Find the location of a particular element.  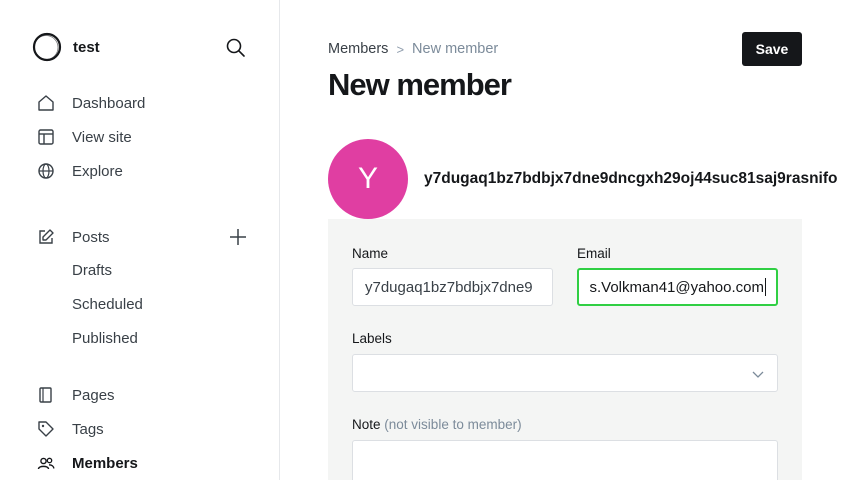

nav-view-site: View site is located at coordinates (84, 137).